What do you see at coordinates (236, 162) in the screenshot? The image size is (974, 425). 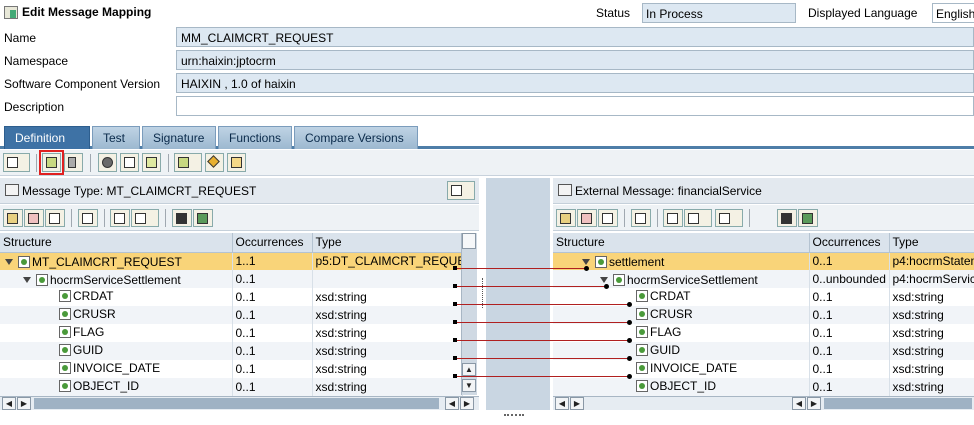 I see `copy-icon` at bounding box center [236, 162].